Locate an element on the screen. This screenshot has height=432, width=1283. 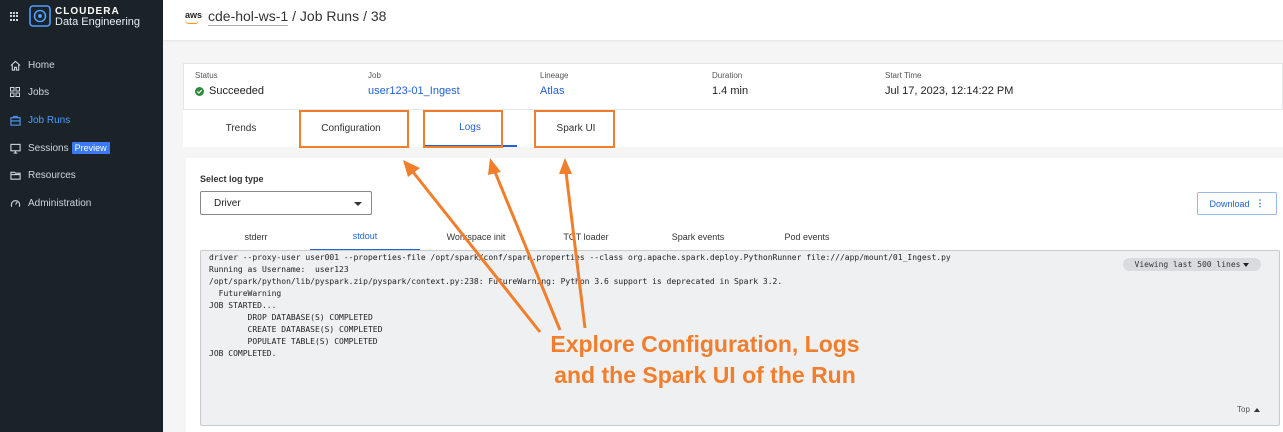
scroll-top-label: Top is located at coordinates (1243, 409).